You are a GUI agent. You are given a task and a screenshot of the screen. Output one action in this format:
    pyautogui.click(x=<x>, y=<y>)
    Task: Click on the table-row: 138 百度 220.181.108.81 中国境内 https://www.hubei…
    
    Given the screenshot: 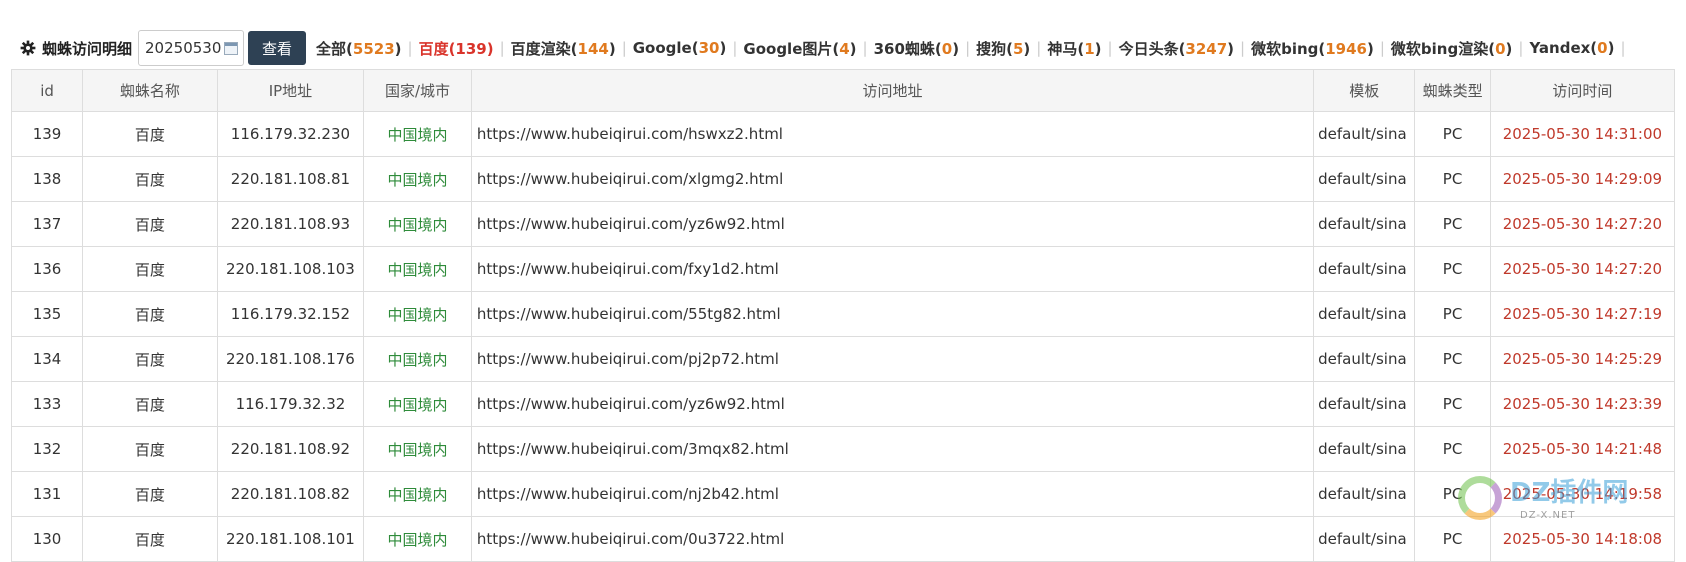 What is the action you would take?
    pyautogui.click(x=843, y=179)
    